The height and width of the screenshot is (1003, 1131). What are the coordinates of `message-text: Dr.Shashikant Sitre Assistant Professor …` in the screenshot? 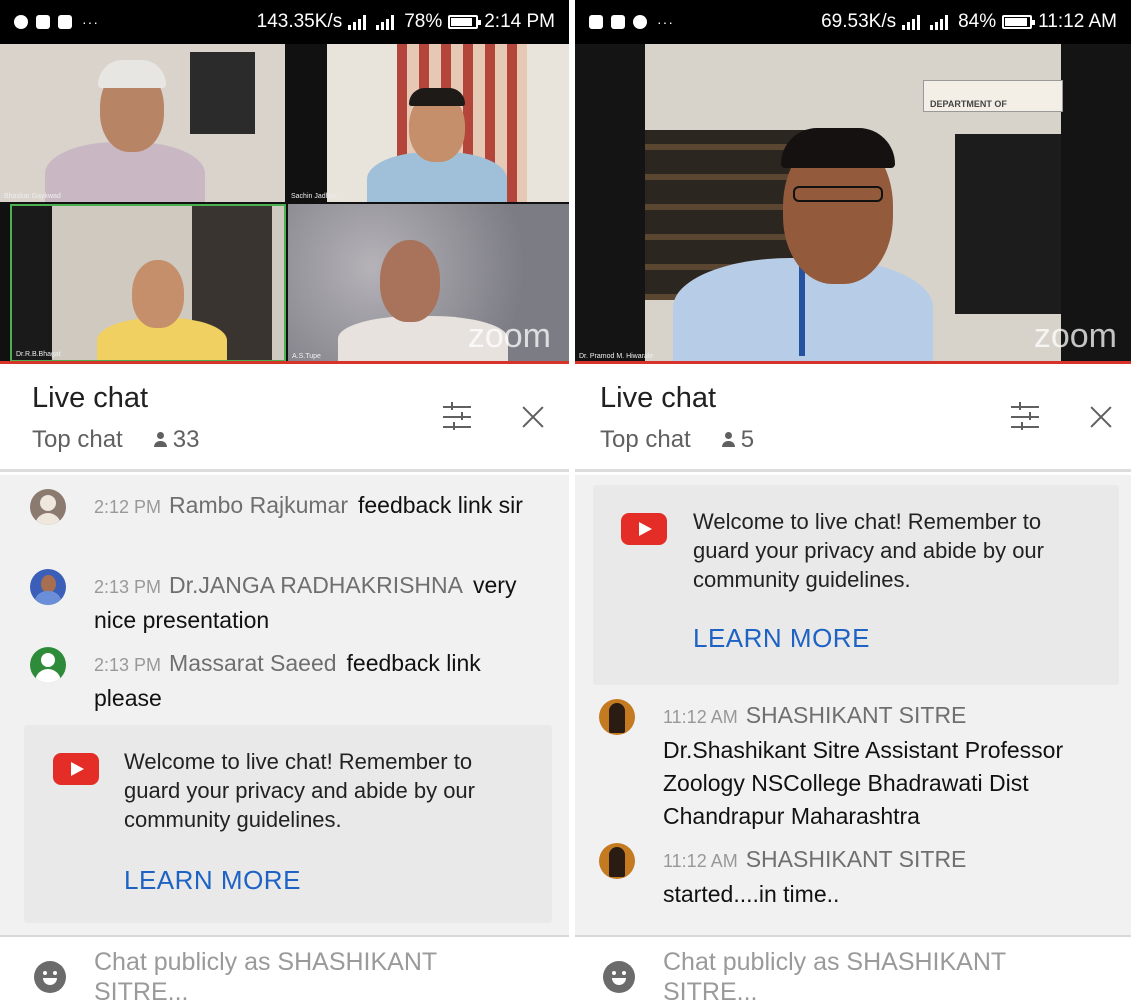 It's located at (863, 783).